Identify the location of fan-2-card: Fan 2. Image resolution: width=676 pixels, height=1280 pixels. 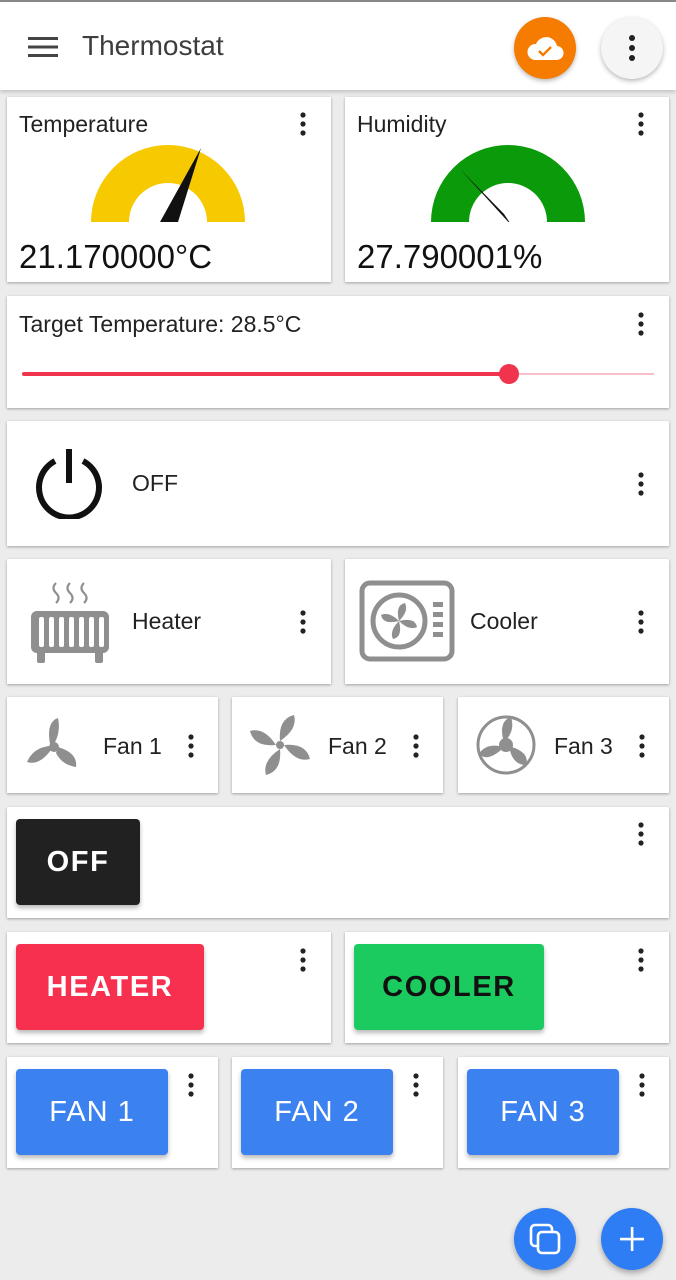
(337, 745).